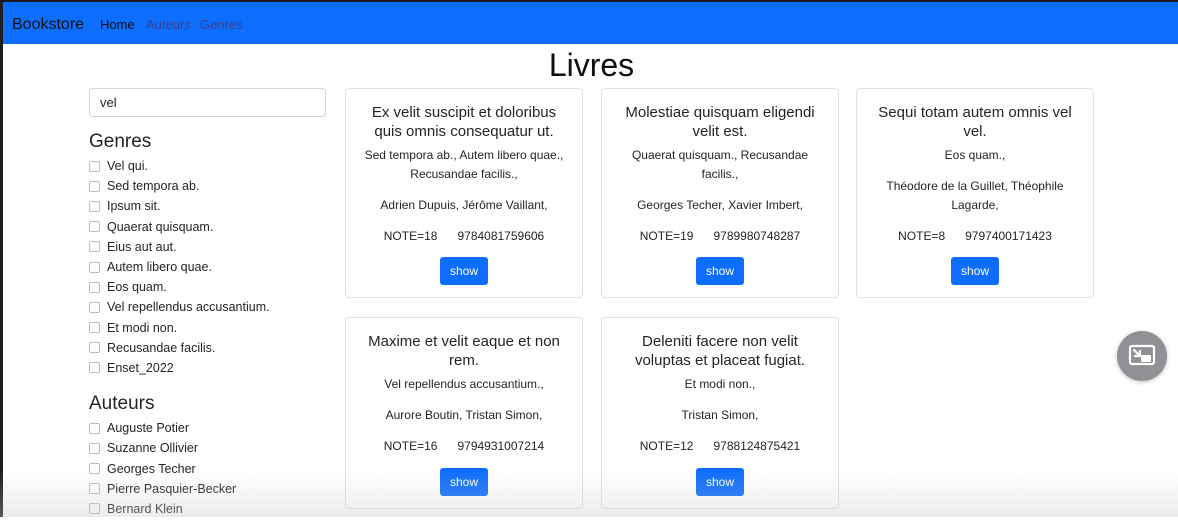 The width and height of the screenshot is (1178, 532). I want to click on genre-label: Recusandae facilis., so click(161, 347).